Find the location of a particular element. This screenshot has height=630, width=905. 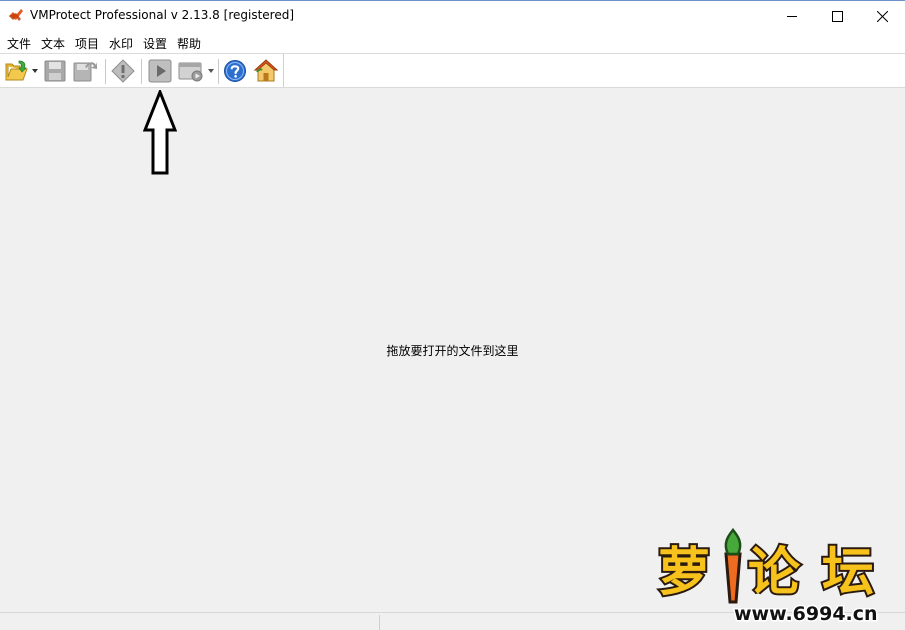

menu-file: 文件 is located at coordinates (19, 43).